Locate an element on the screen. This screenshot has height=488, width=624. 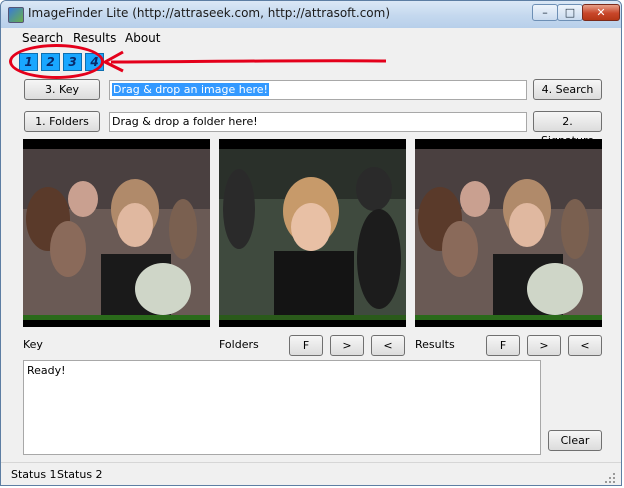
clear-button: Clear is located at coordinates (575, 440).